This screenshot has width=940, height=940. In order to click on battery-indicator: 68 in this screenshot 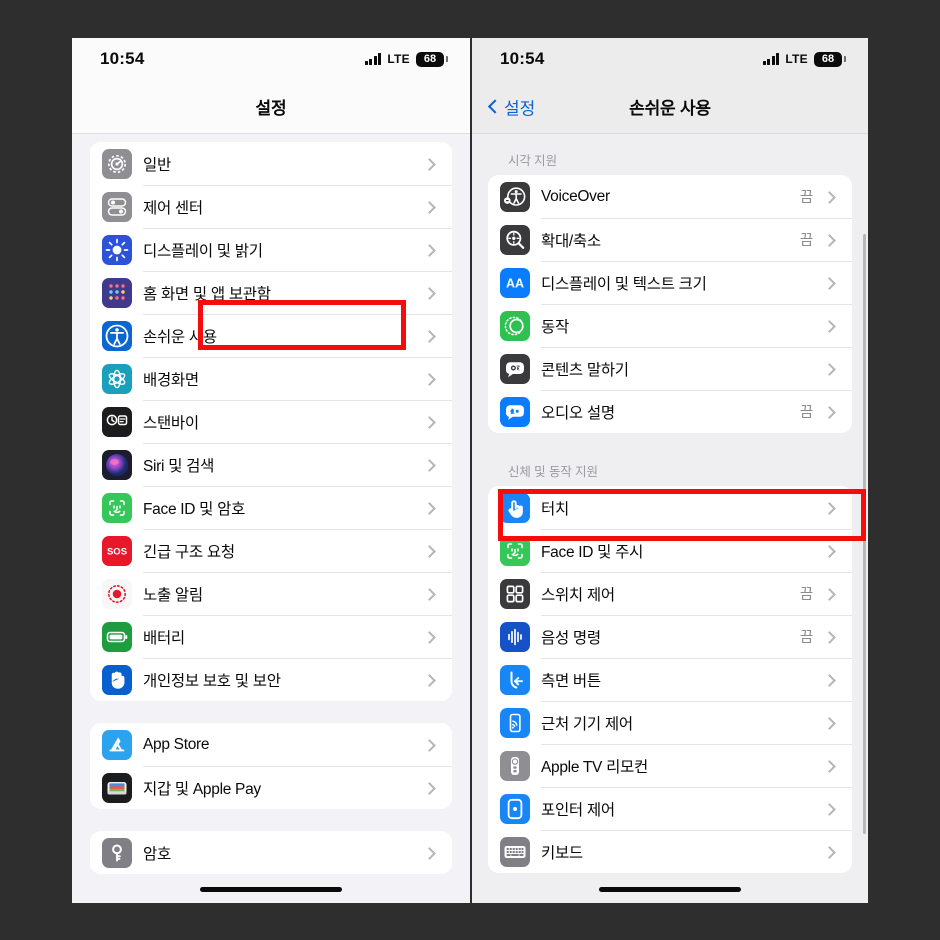, I will do `click(830, 59)`.